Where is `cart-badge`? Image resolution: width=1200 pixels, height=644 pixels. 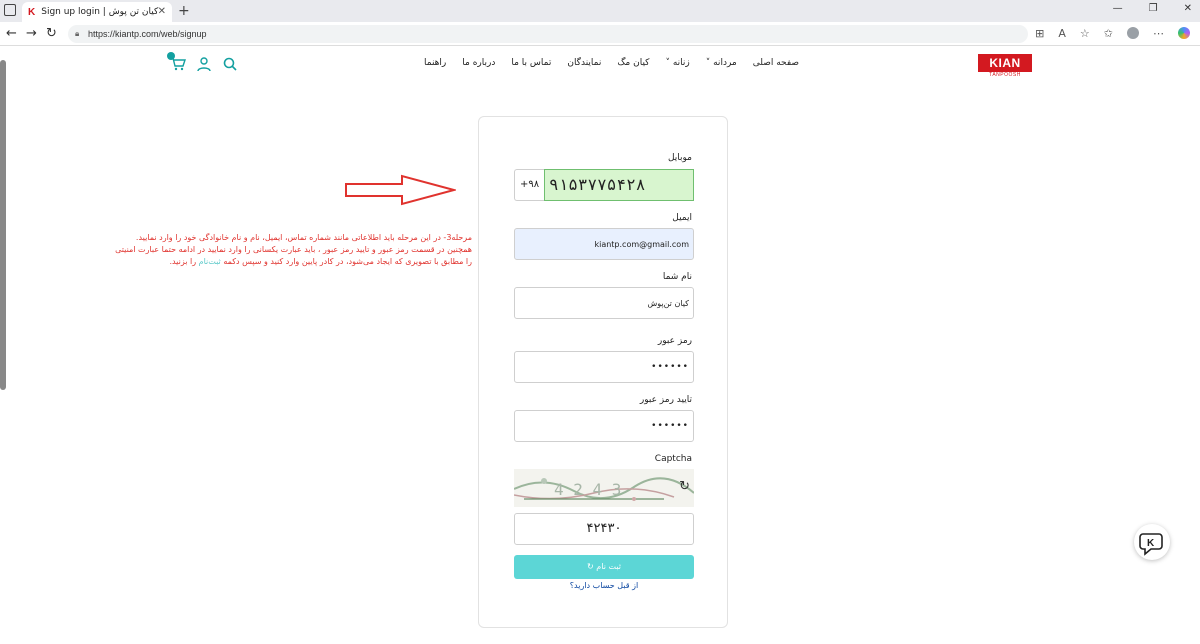 cart-badge is located at coordinates (171, 56).